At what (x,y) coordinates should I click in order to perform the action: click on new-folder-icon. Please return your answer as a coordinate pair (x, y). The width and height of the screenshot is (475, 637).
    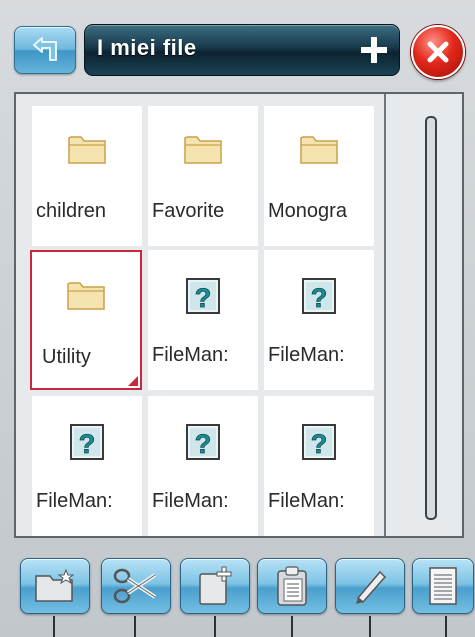
    Looking at the image, I should click on (55, 585).